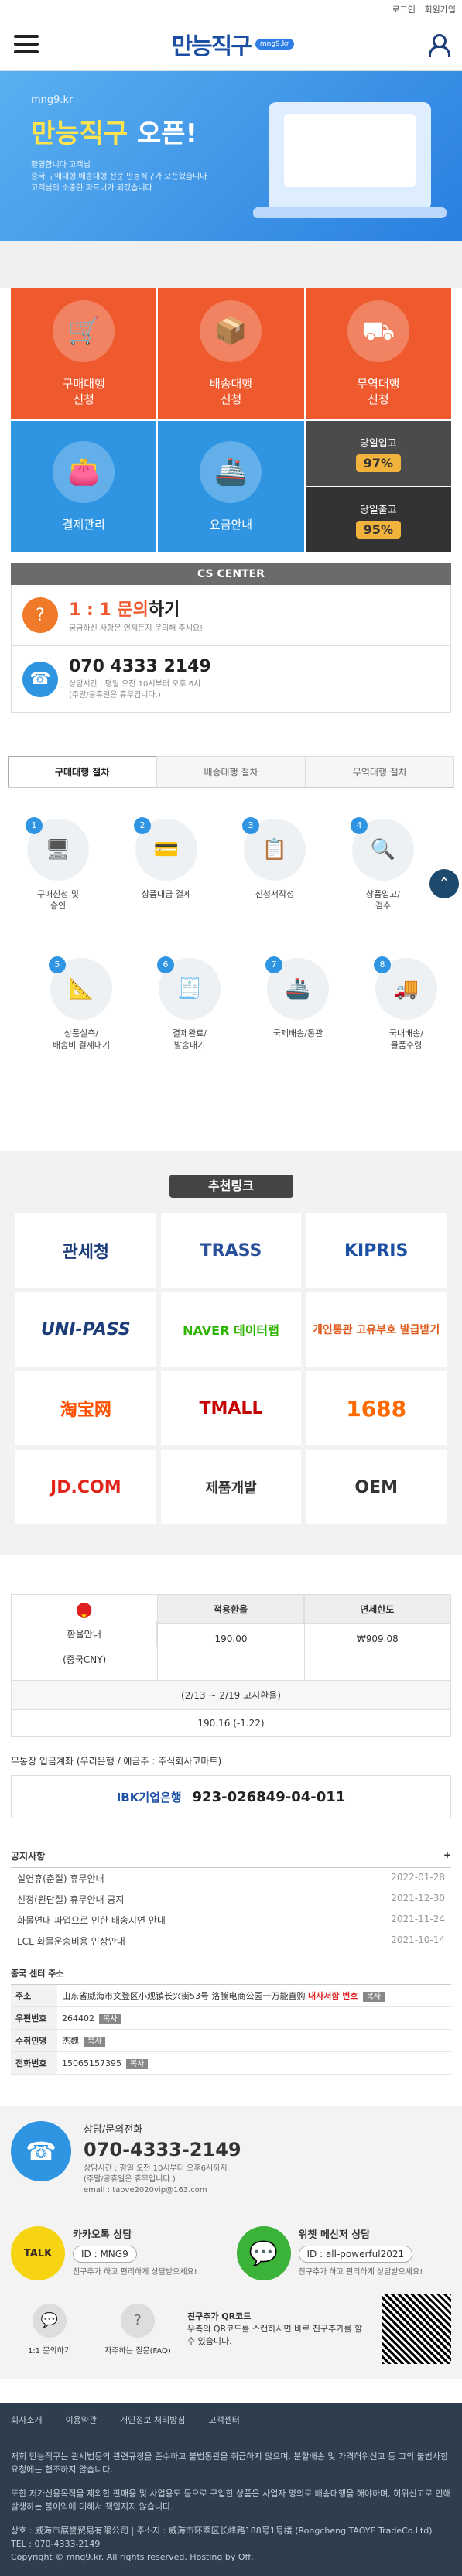 The image size is (462, 2576). What do you see at coordinates (231, 472) in the screenshot?
I see `ship-icon: 🚢` at bounding box center [231, 472].